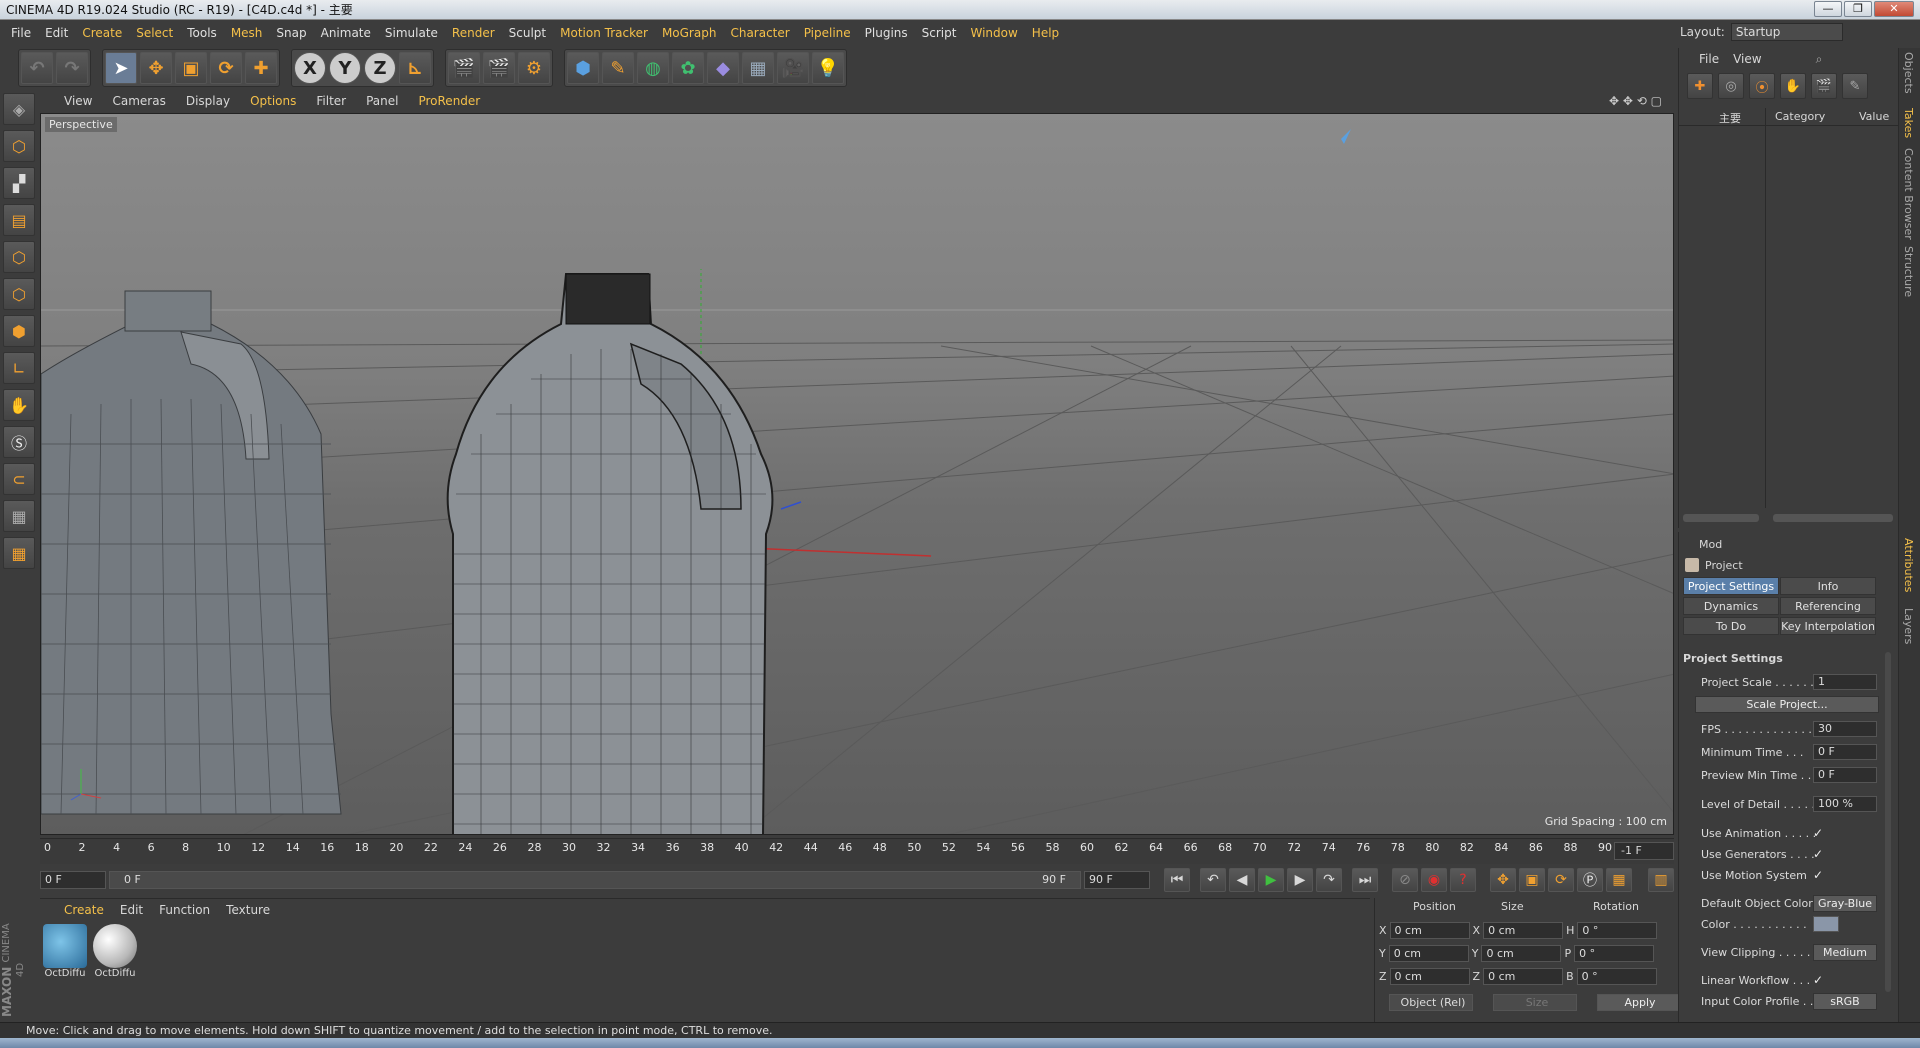  What do you see at coordinates (191, 68) in the screenshot?
I see `scale-icon: ▣` at bounding box center [191, 68].